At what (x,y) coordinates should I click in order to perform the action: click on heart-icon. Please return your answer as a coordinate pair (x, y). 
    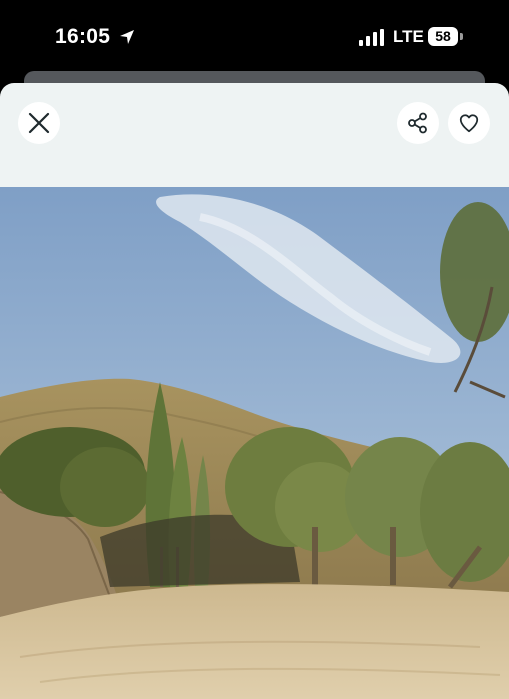
    Looking at the image, I should click on (469, 123).